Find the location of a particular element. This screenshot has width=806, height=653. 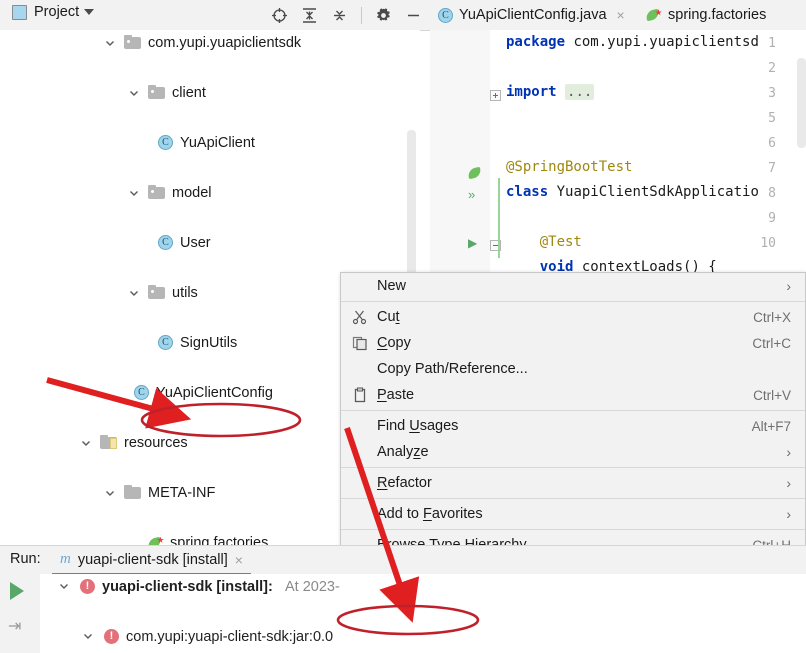

run-tree-timestamp: At 2023- is located at coordinates (312, 586).